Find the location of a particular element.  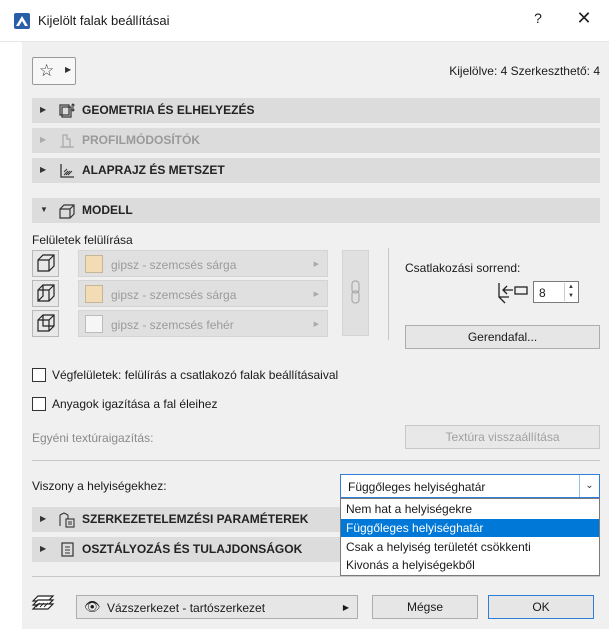

classification-icon is located at coordinates (67, 549).